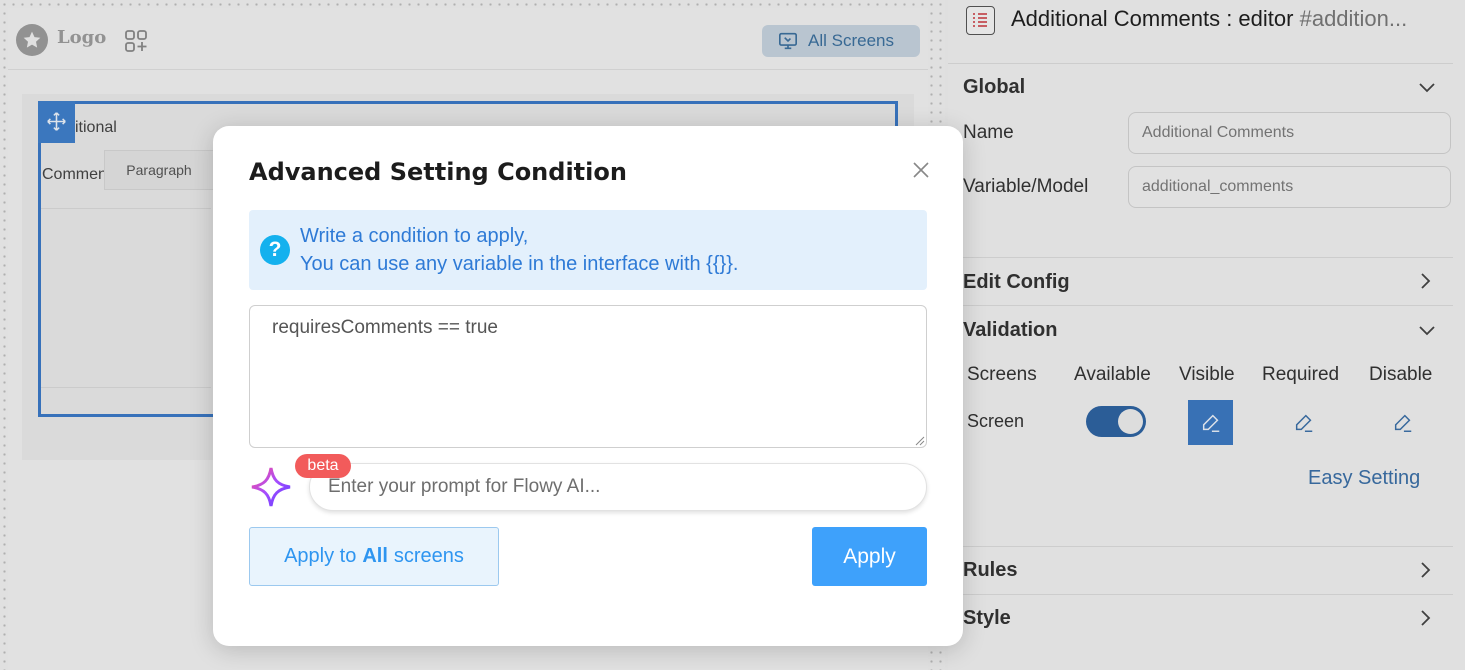 This screenshot has width=1465, height=670. I want to click on condition-textarea: requiresComments == true, so click(588, 376).